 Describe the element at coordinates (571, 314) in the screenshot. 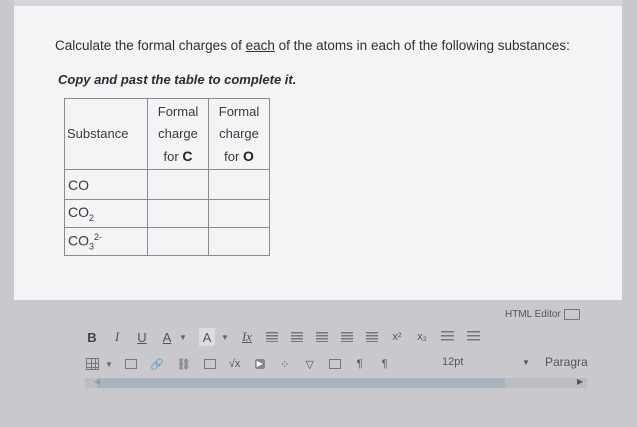

I see `keyboard-icon` at that location.